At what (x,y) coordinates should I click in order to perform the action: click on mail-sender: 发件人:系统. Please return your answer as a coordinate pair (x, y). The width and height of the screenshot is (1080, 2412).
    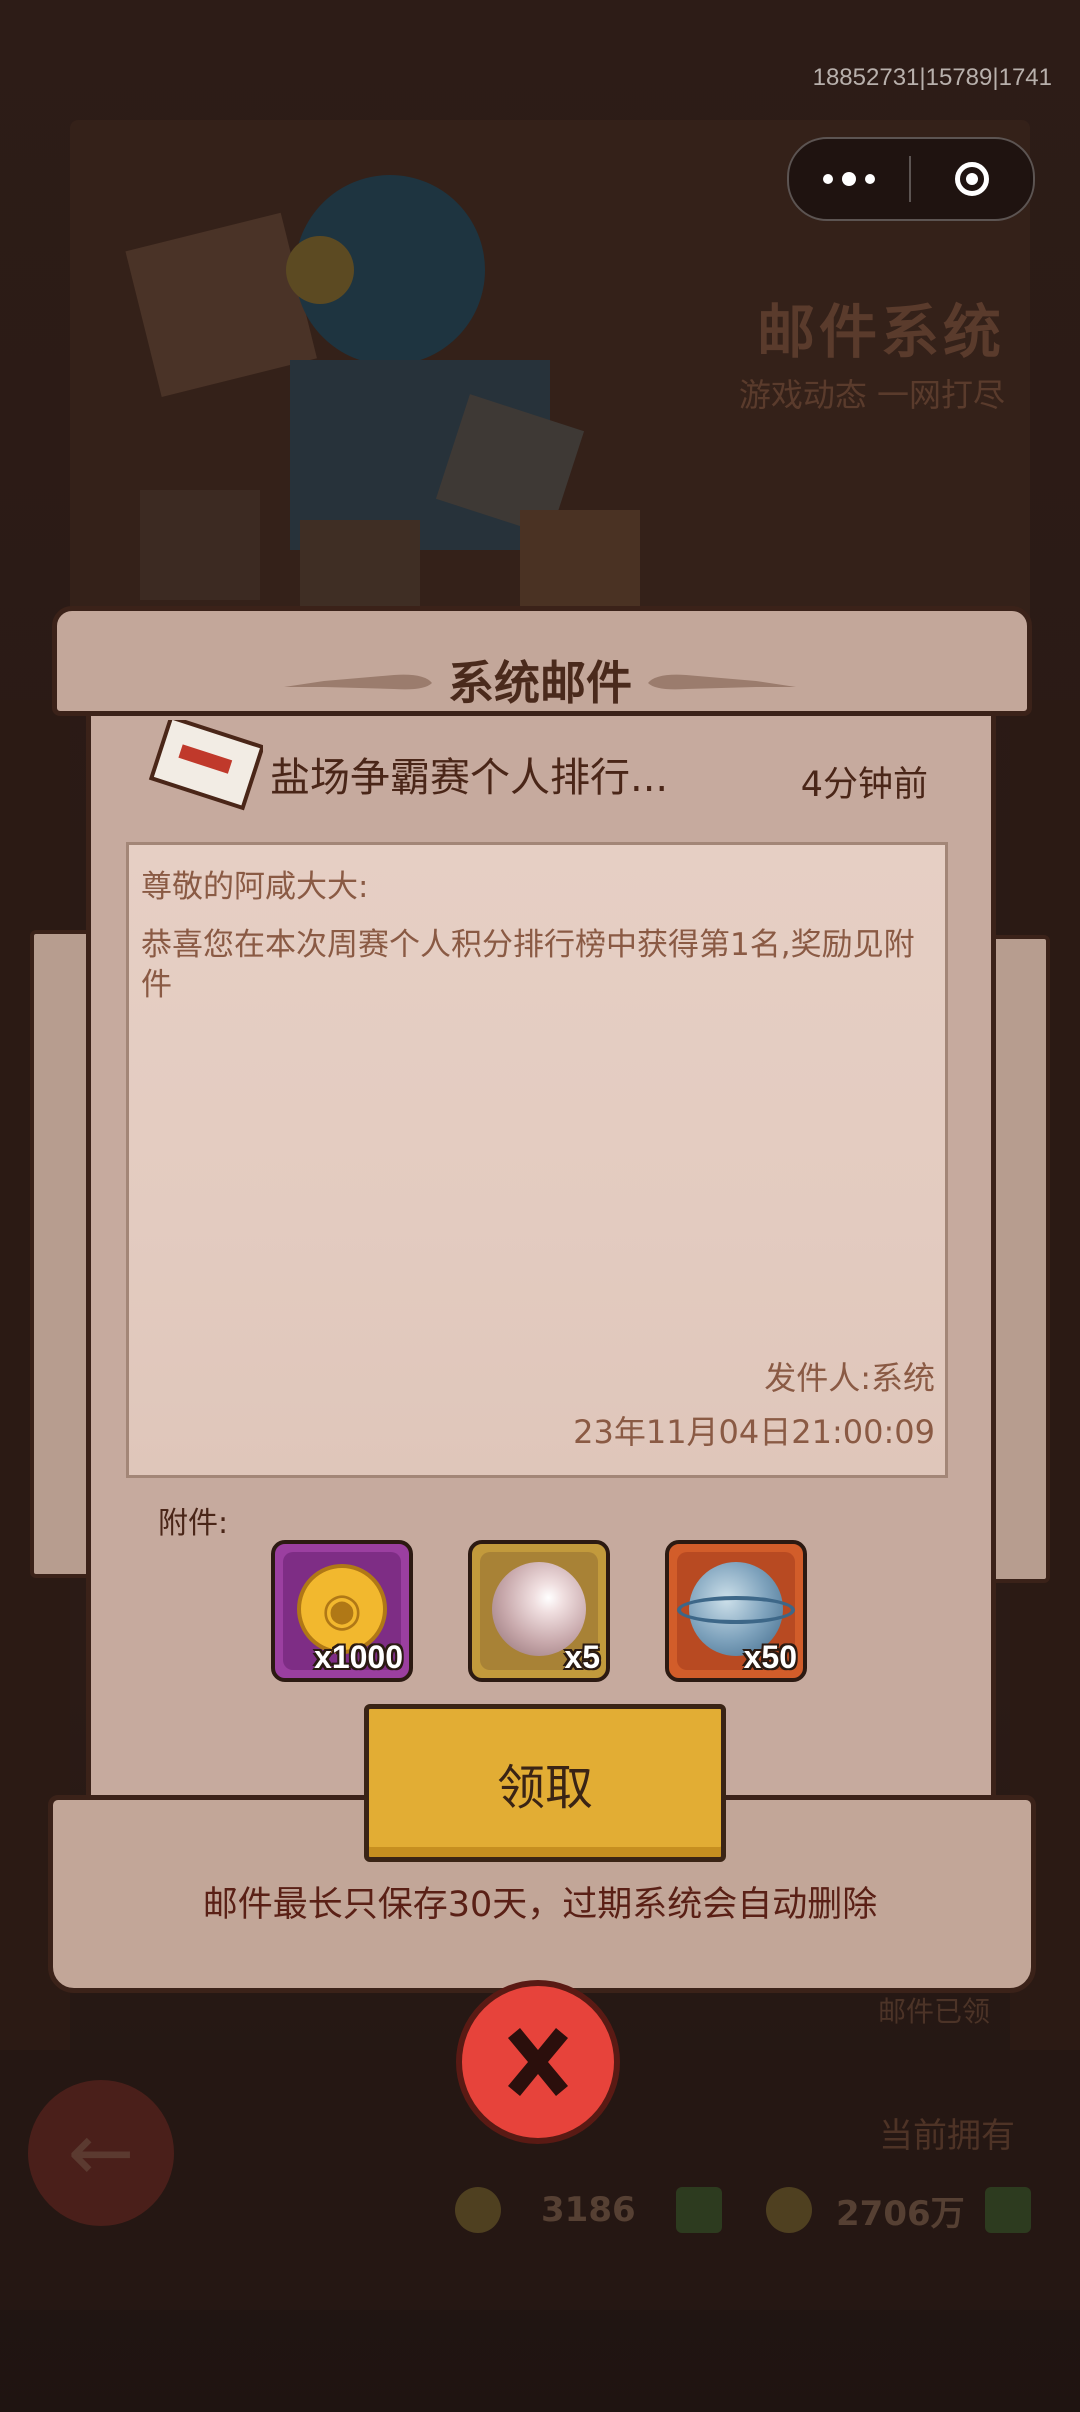
    Looking at the image, I should click on (849, 1378).